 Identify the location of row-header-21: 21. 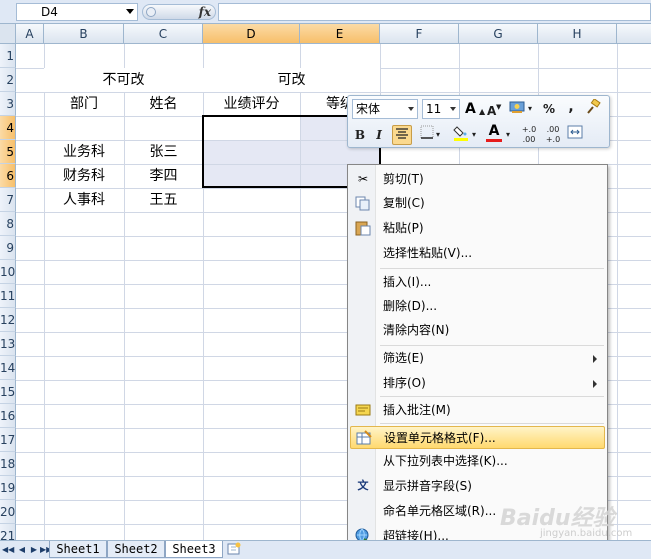
(8, 532).